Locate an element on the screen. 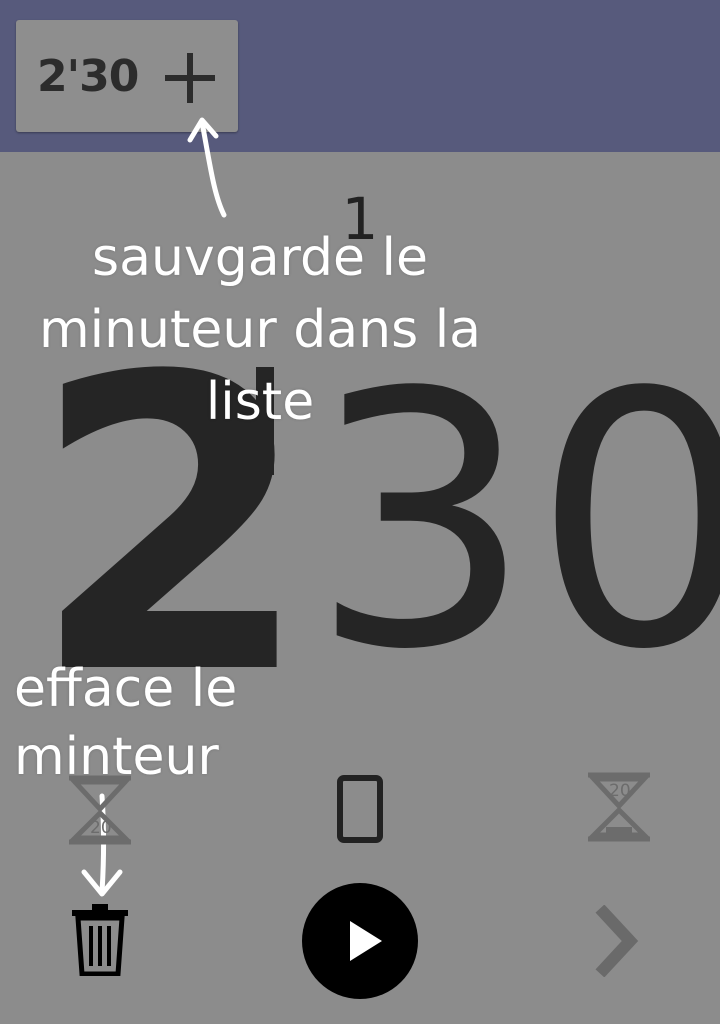 This screenshot has height=1024, width=720. play-button is located at coordinates (360, 941).